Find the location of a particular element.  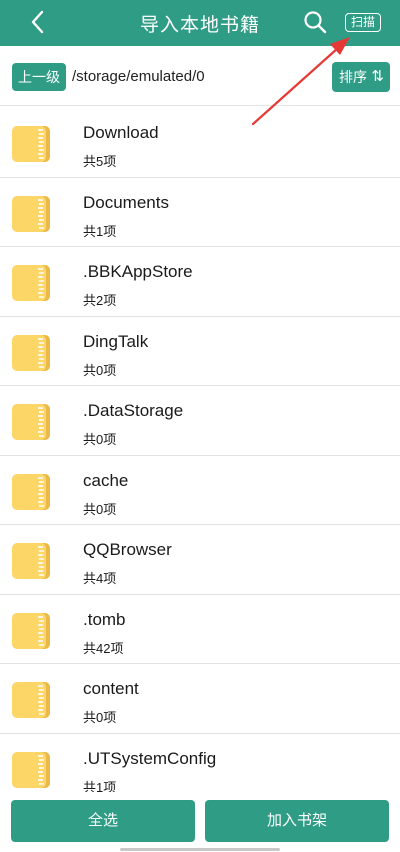

list-item: QQBrowser 共4项 is located at coordinates (200, 560).